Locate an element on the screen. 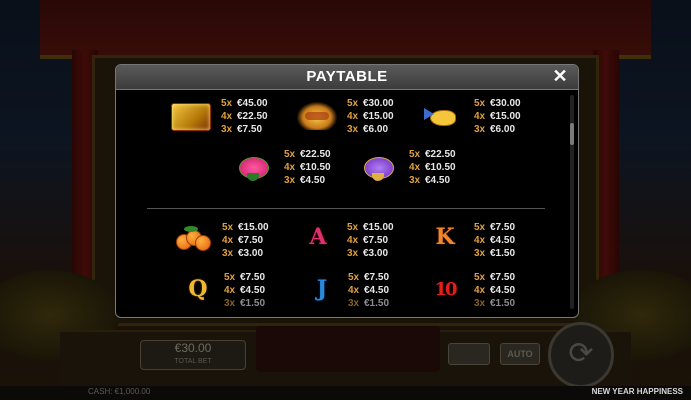 Image resolution: width=691 pixels, height=400 pixels. paytable-number-10: 5x €7.50 4x €4.50 3x €1.50 is located at coordinates (495, 290).